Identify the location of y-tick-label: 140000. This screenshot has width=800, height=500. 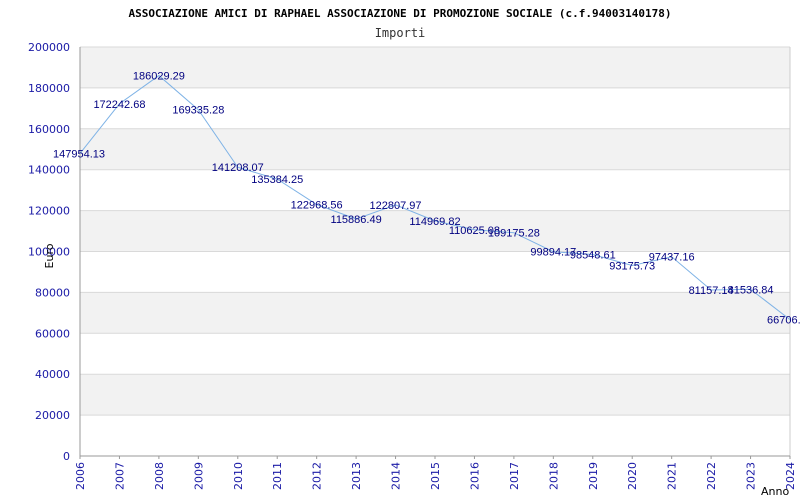
(49, 170).